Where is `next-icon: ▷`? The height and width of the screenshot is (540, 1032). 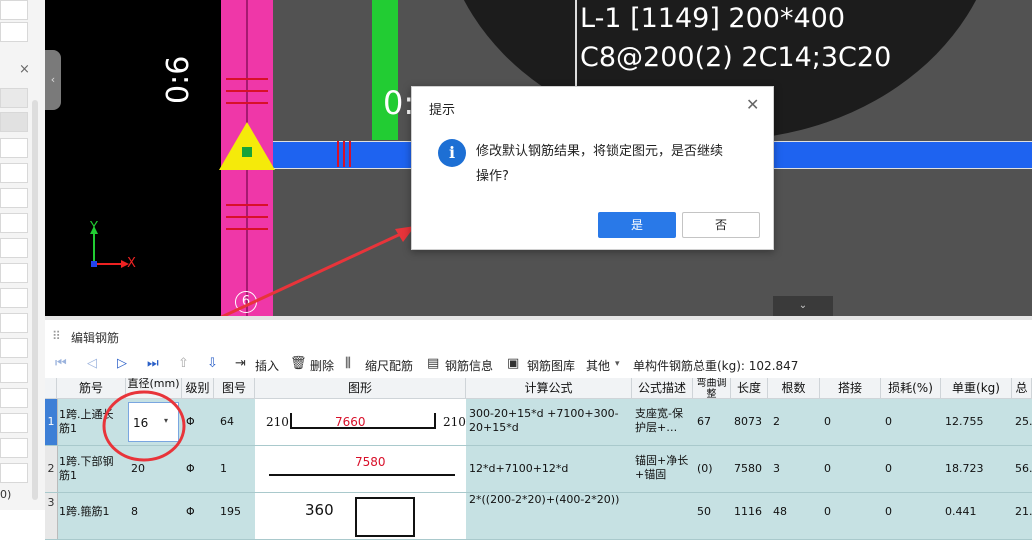
next-icon: ▷ is located at coordinates (122, 363).